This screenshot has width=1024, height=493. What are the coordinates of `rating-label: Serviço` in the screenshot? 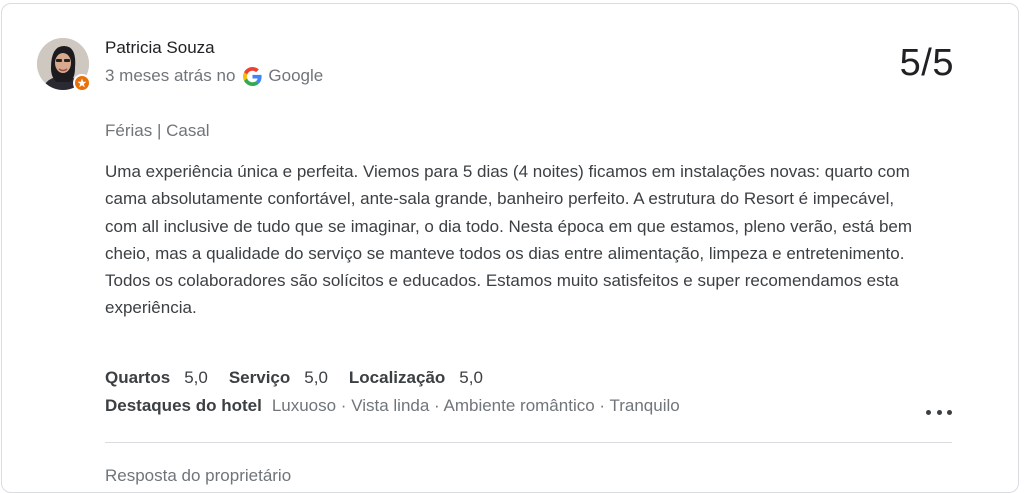 It's located at (259, 377).